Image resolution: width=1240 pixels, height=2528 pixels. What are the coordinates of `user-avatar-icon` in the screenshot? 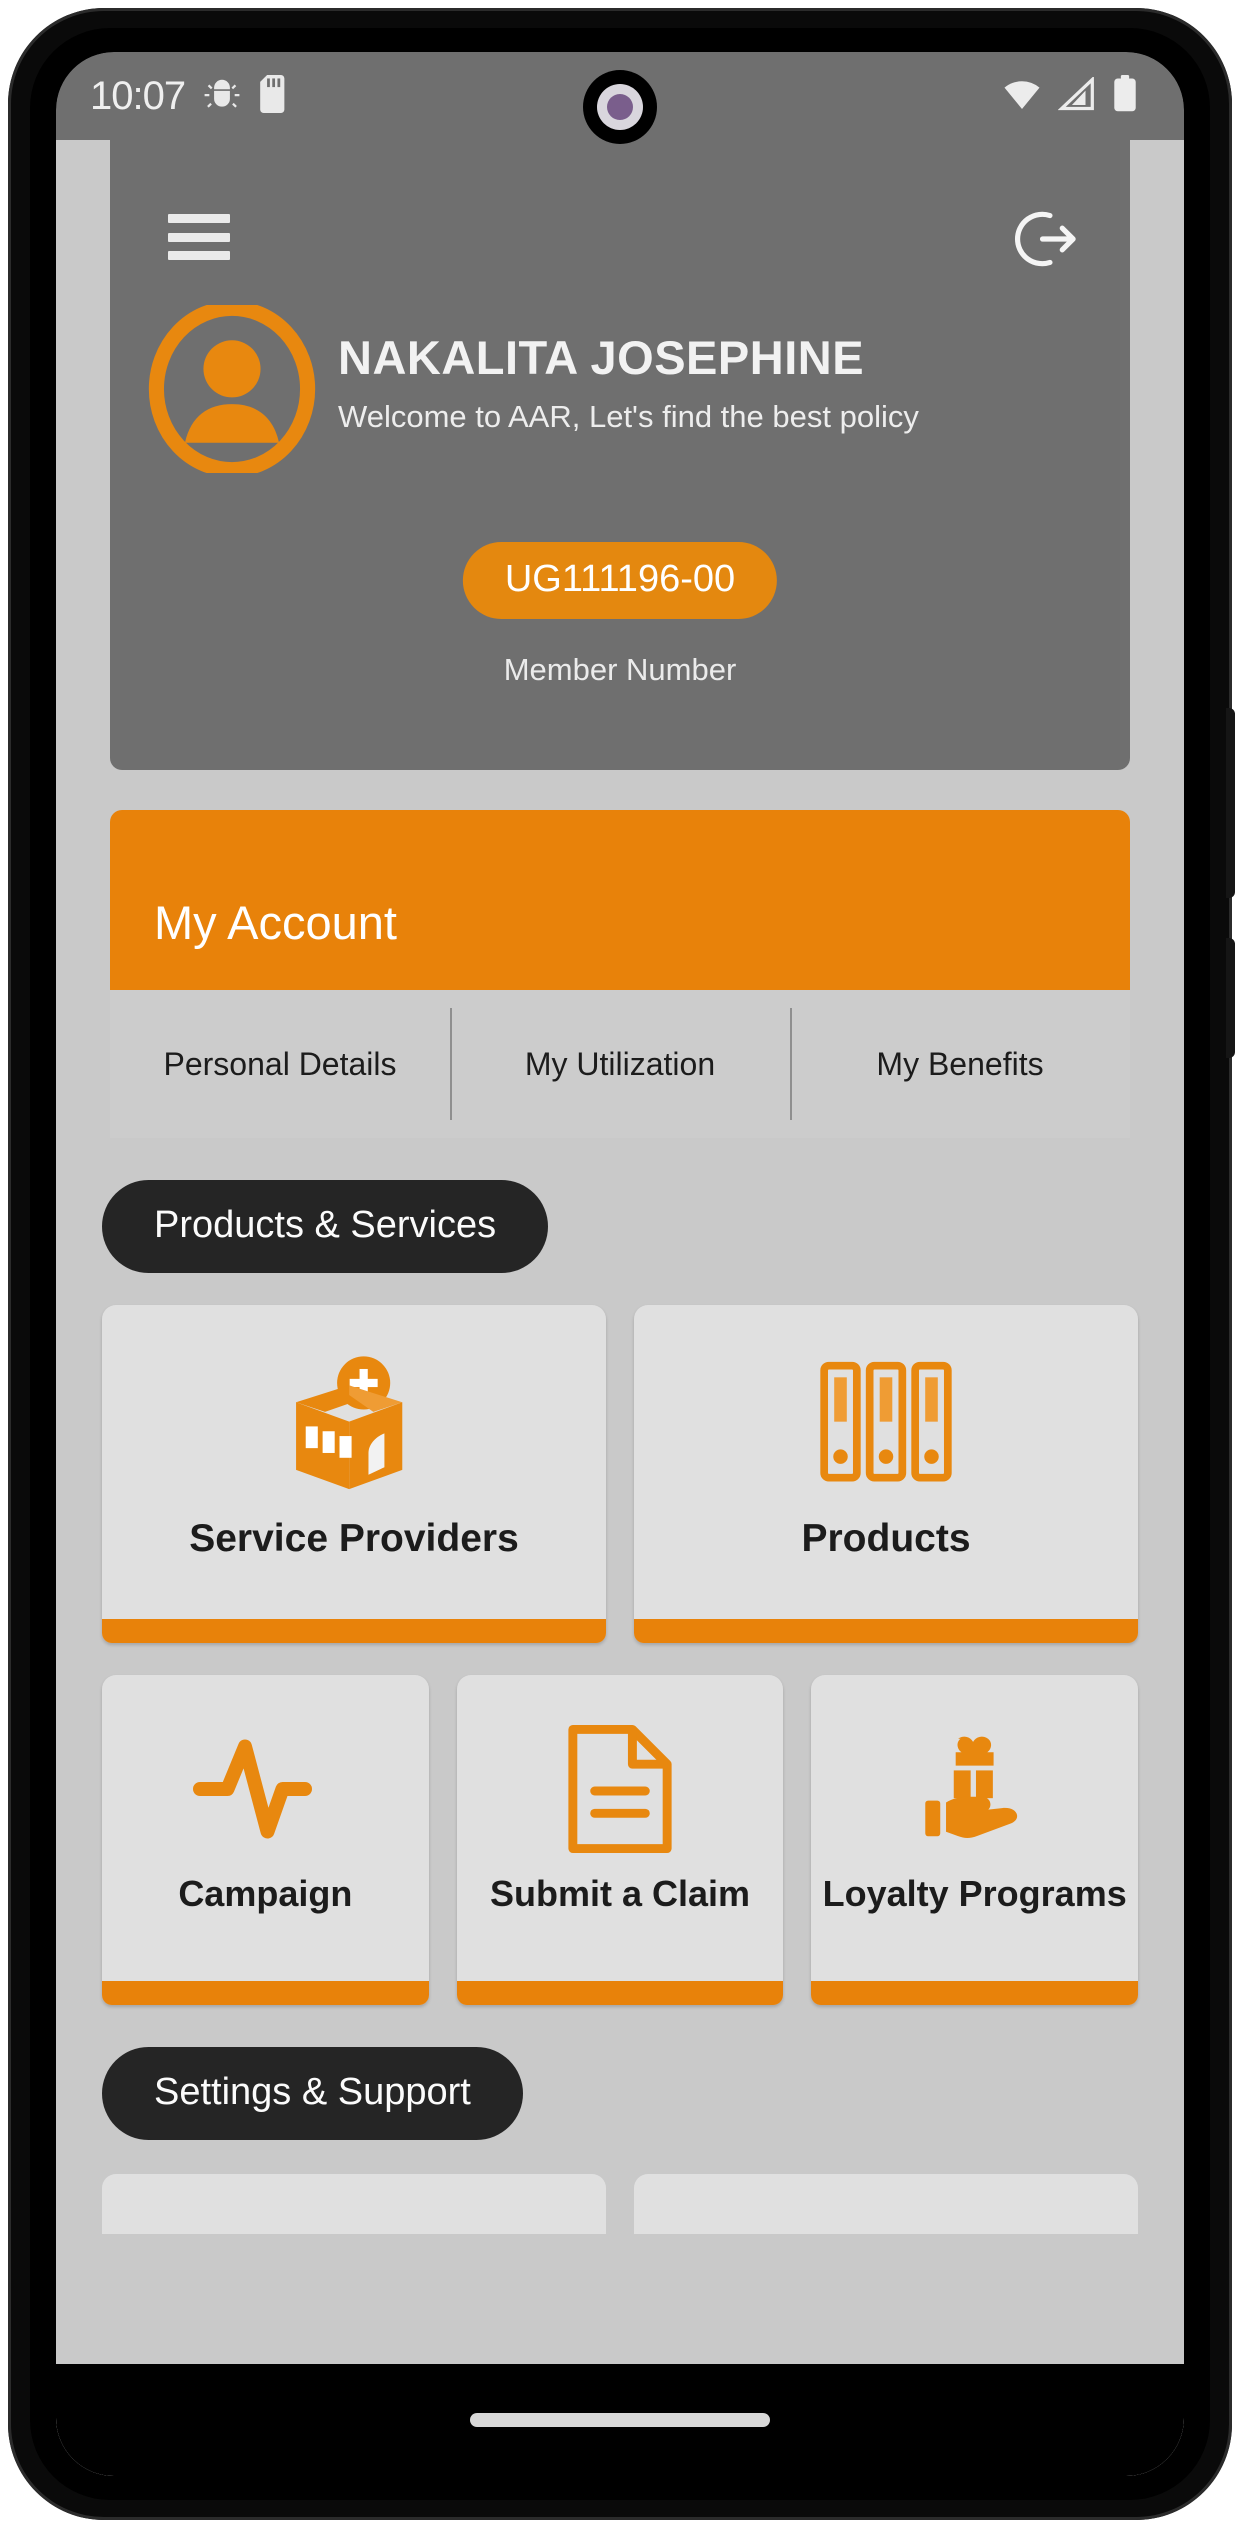 It's located at (232, 389).